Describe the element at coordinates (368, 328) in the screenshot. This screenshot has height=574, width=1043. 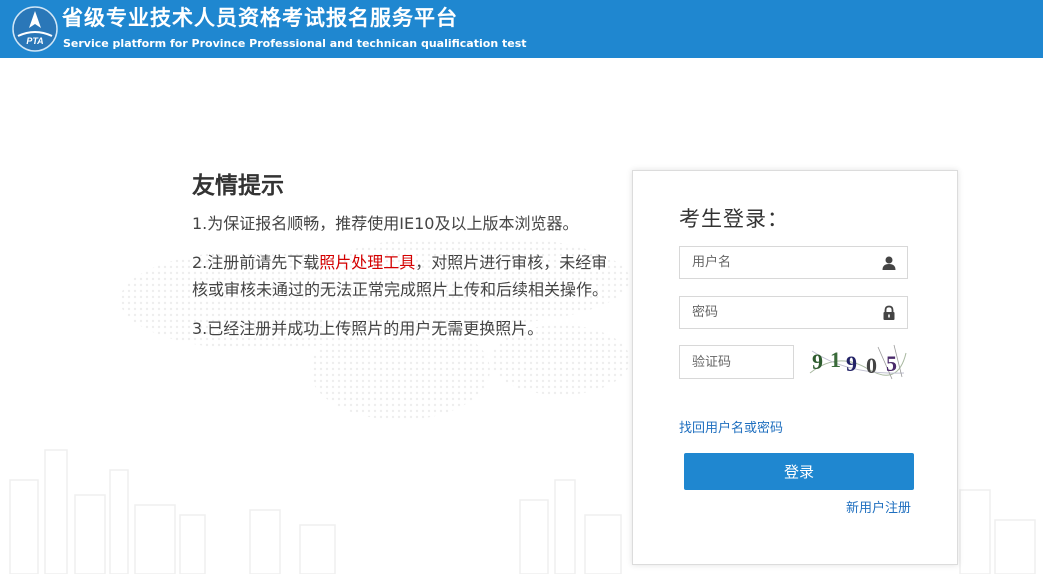
I see `notice-item-3: 3.已经注册并成功上传照片的用户无需更换照片。` at that location.